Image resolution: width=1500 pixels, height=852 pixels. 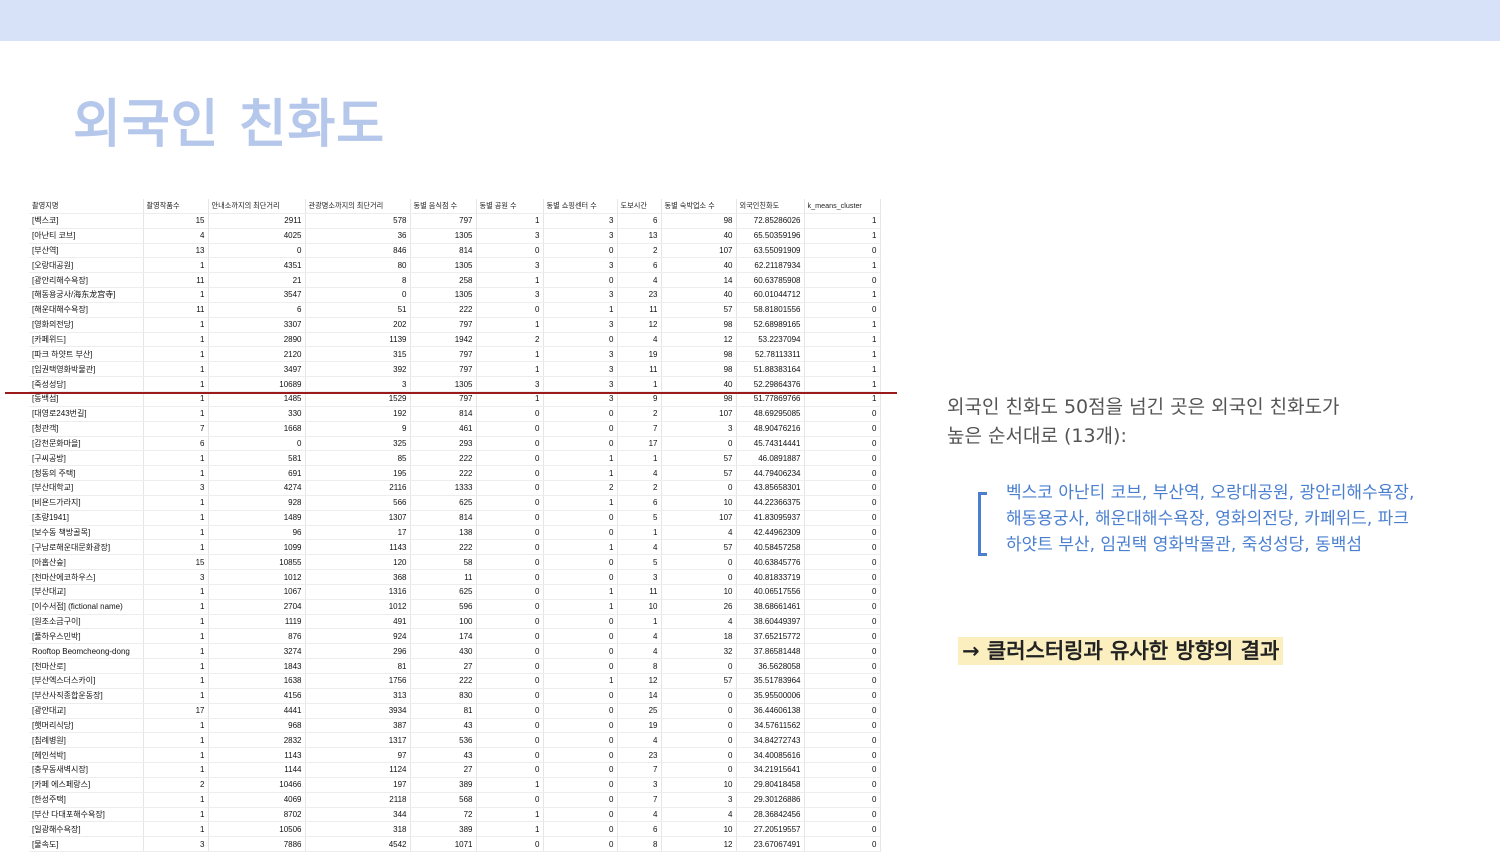 I want to click on table-cell: 1668, so click(x=257, y=429).